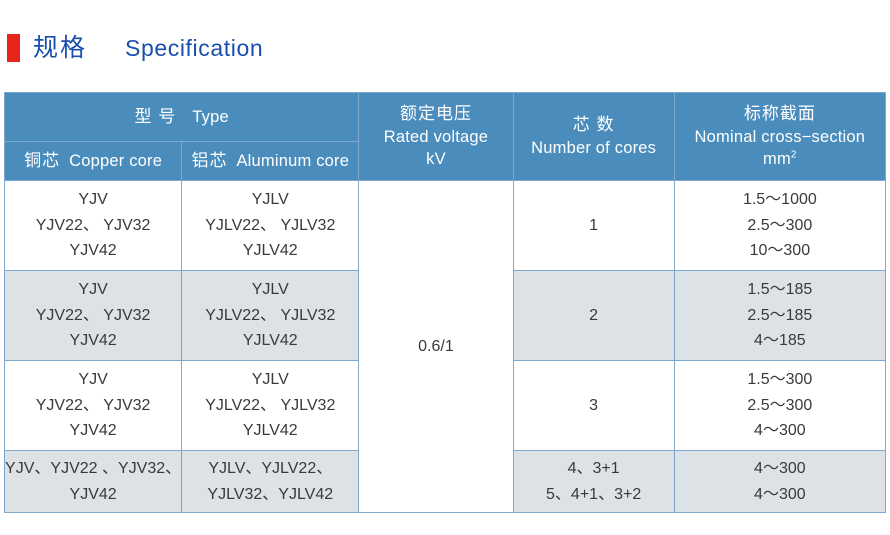 The image size is (890, 535). I want to click on rated-voltage-value: 0.6/1, so click(436, 346).